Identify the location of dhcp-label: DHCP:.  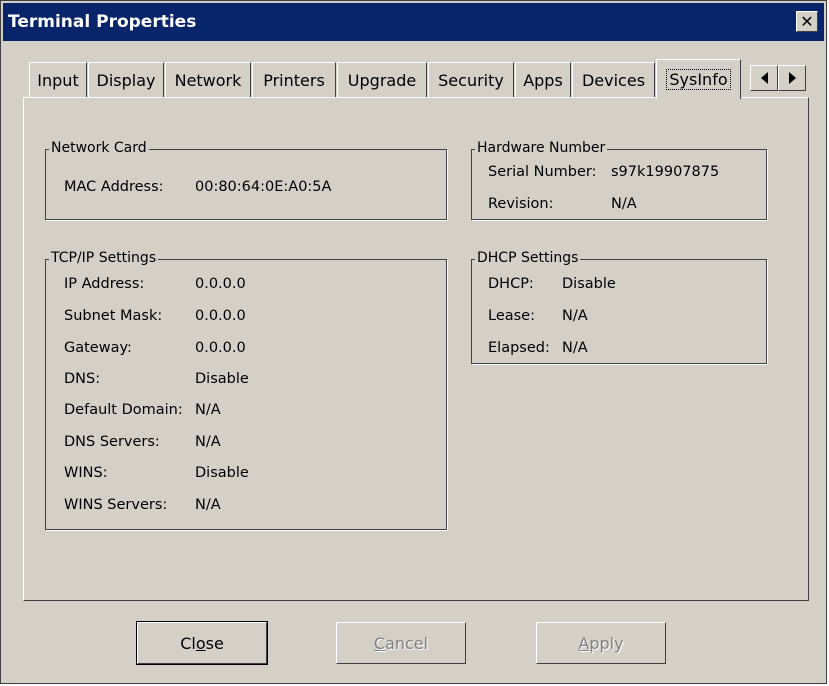
(511, 284).